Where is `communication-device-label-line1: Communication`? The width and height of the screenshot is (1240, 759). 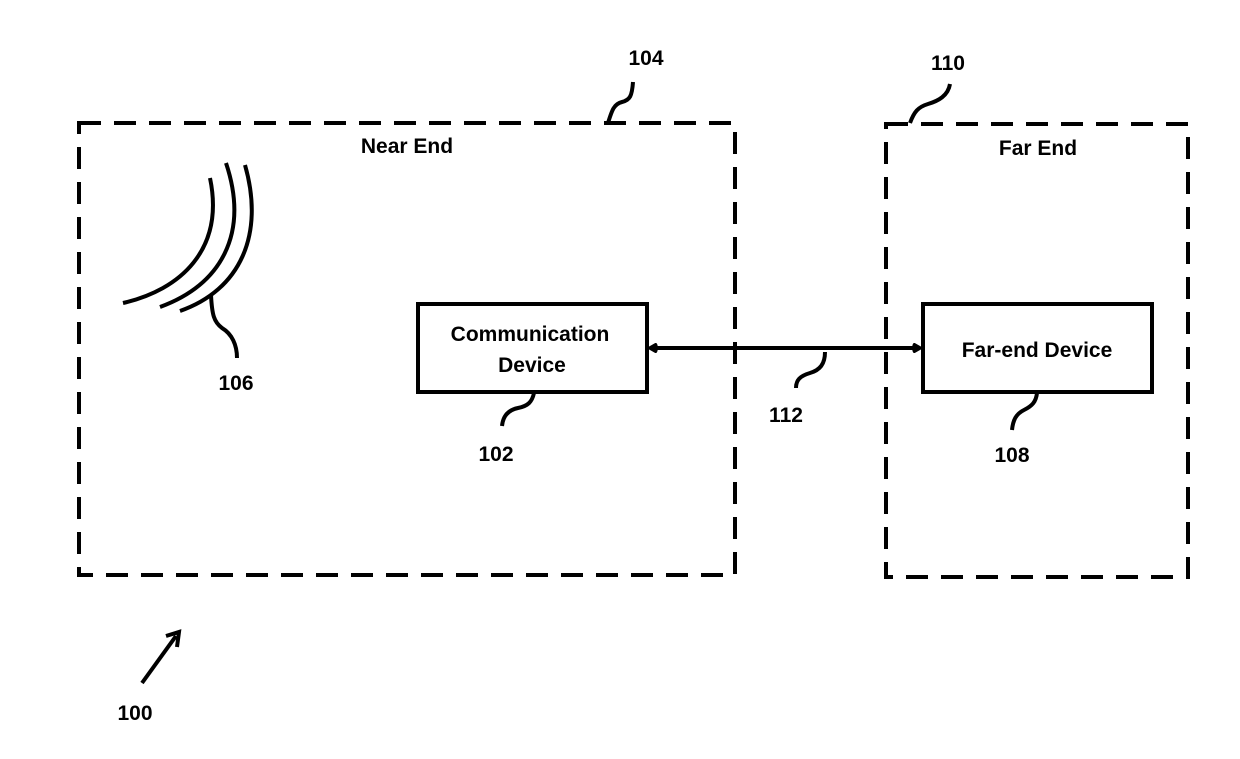
communication-device-label-line1: Communication is located at coordinates (530, 334).